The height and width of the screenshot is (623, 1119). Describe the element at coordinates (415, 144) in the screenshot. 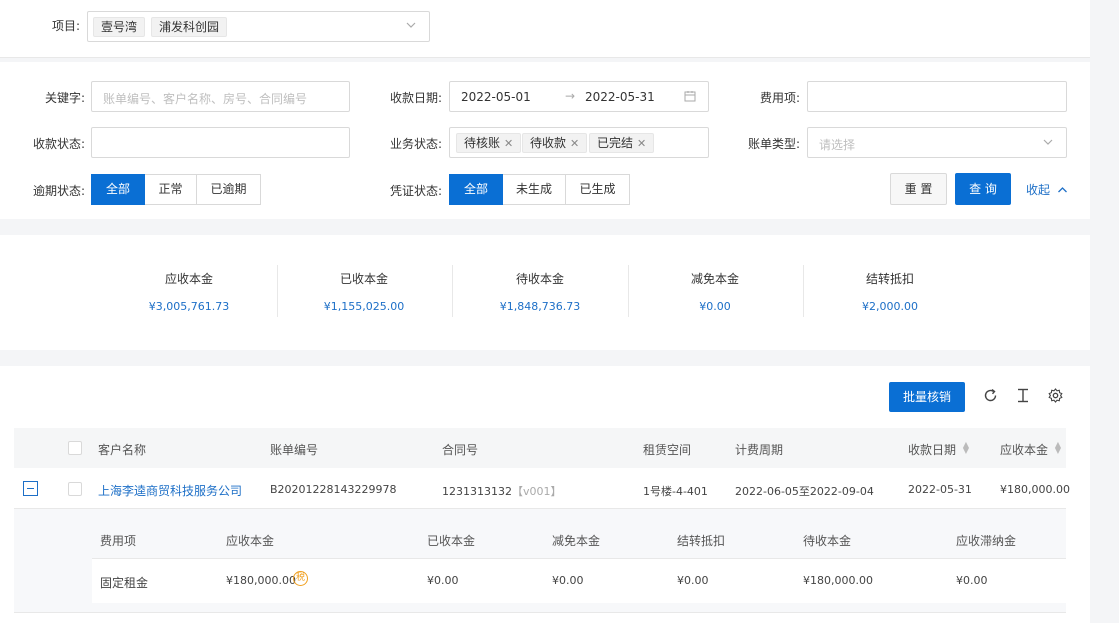

I see `biz-status-label: 业务状态:` at that location.